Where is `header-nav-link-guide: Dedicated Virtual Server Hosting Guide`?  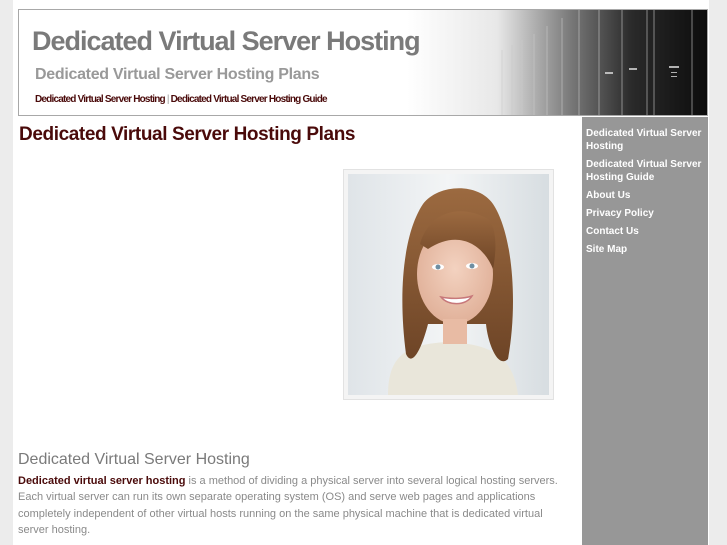 header-nav-link-guide: Dedicated Virtual Server Hosting Guide is located at coordinates (249, 99).